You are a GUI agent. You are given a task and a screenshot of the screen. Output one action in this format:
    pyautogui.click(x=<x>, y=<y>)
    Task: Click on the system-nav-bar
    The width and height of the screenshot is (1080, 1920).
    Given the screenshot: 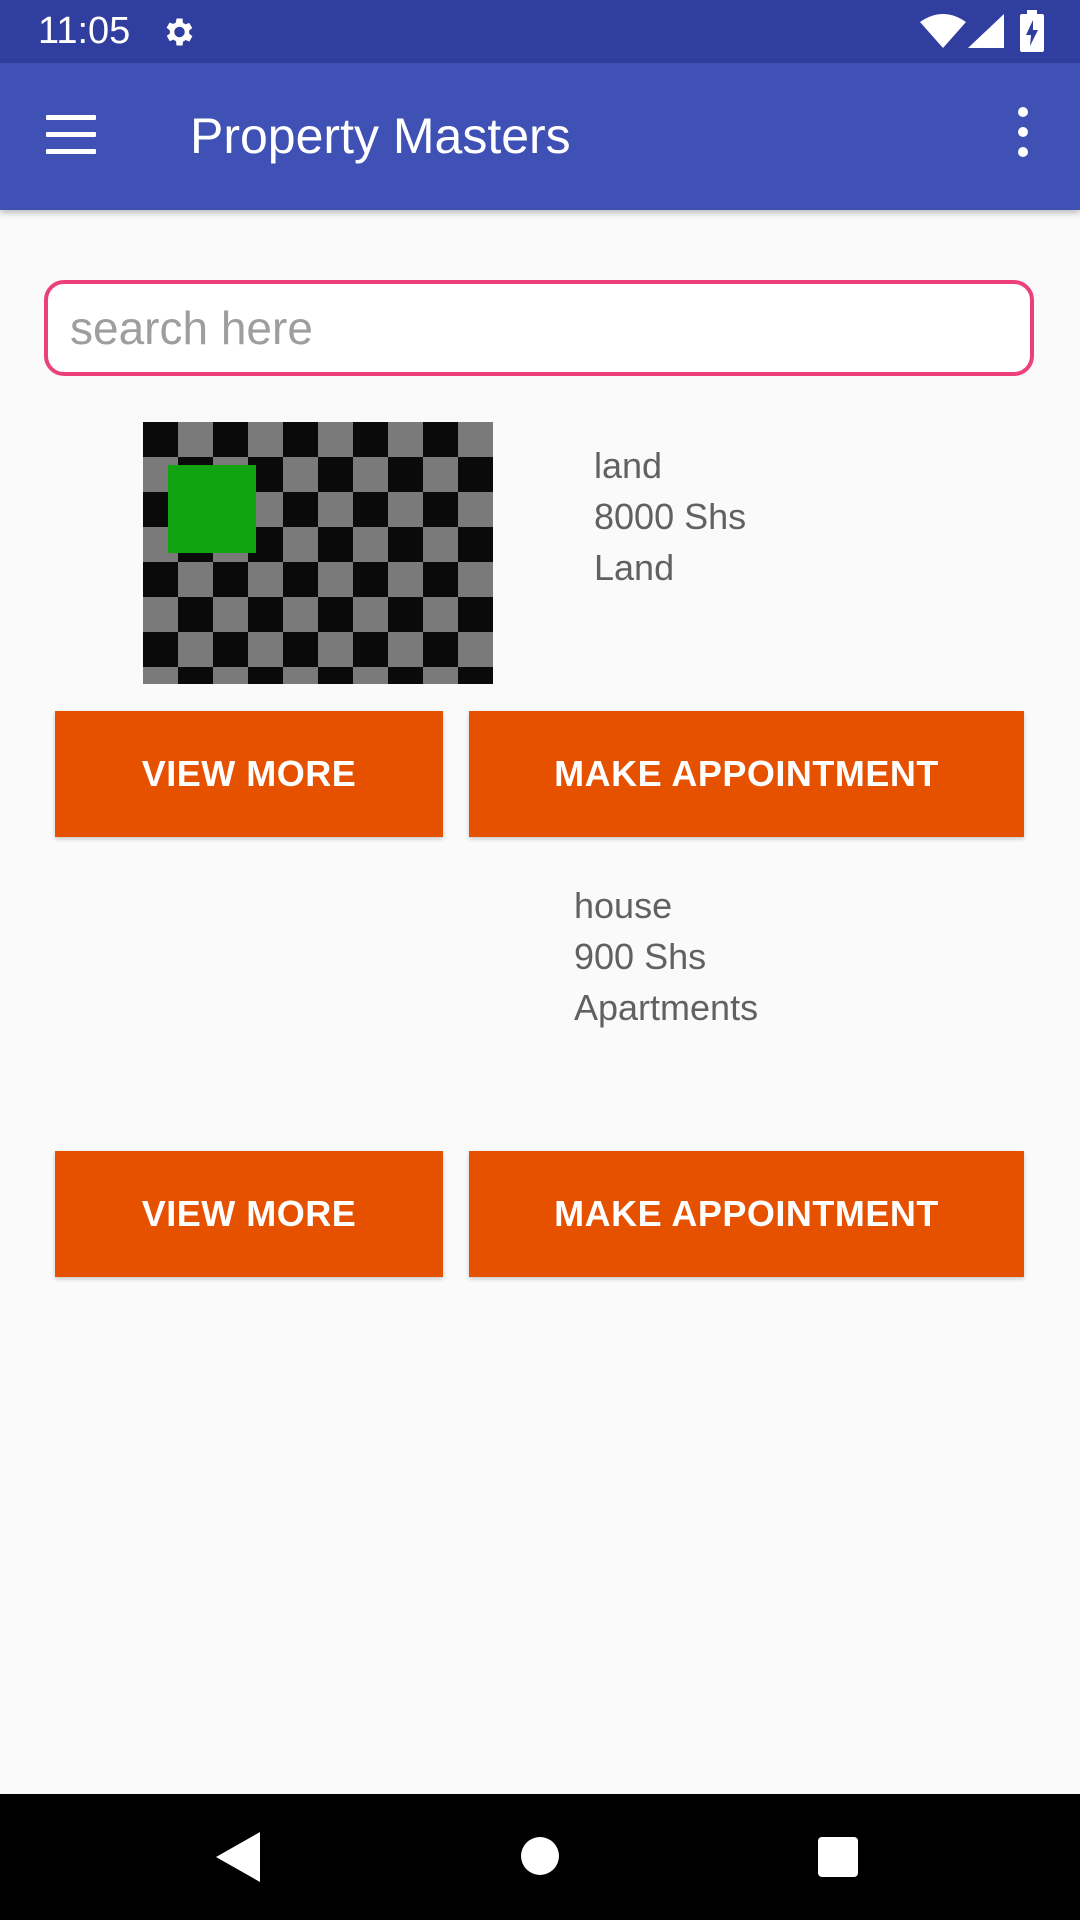 What is the action you would take?
    pyautogui.click(x=540, y=1857)
    